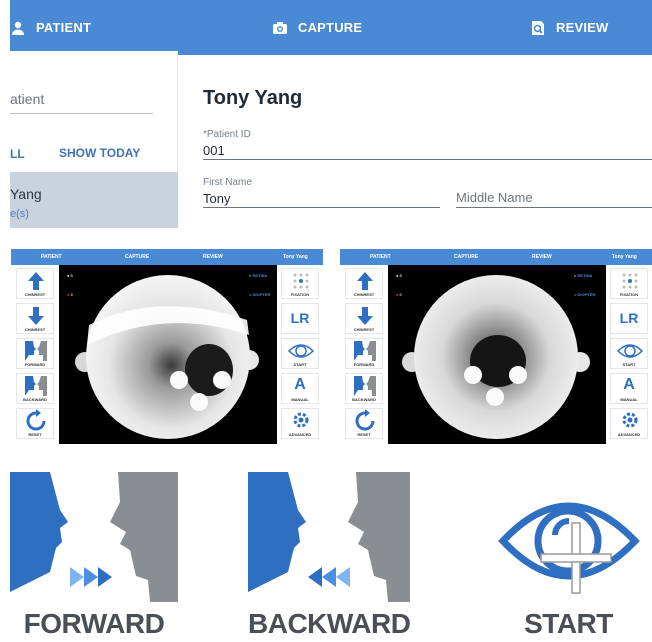 The height and width of the screenshot is (642, 652). What do you see at coordinates (17, 154) in the screenshot?
I see `show-all-button: LL` at bounding box center [17, 154].